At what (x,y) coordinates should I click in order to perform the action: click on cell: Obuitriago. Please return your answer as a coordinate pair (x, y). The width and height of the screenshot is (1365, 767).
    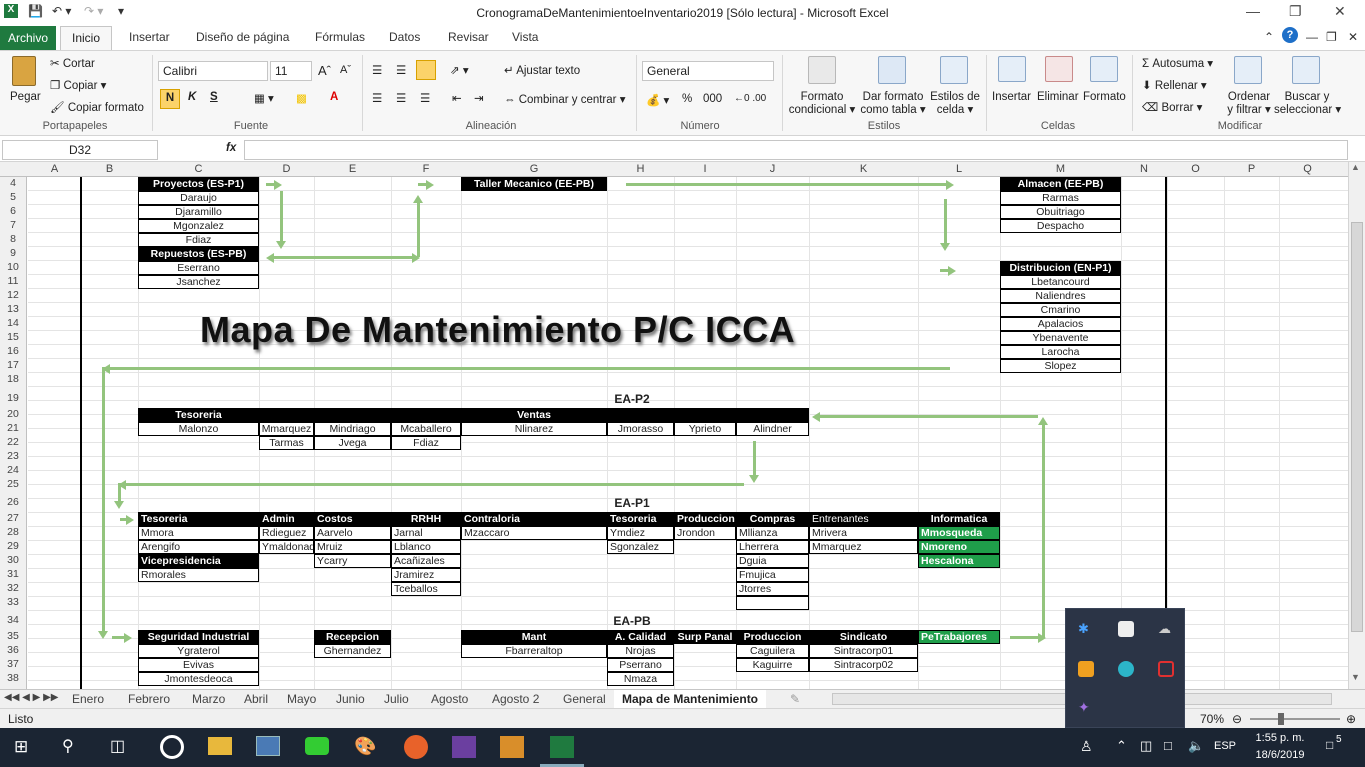
    Looking at the image, I should click on (1060, 212).